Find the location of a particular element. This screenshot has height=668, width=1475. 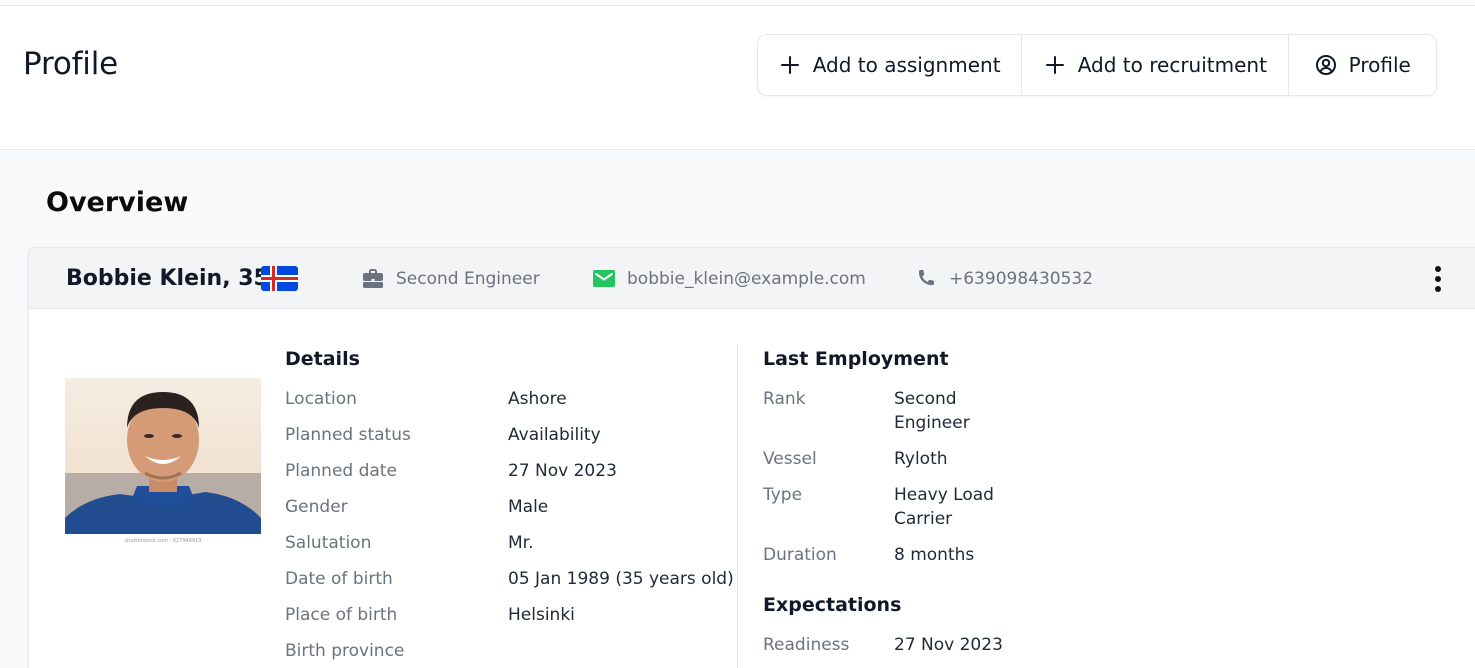

details-title: Details is located at coordinates (322, 359).